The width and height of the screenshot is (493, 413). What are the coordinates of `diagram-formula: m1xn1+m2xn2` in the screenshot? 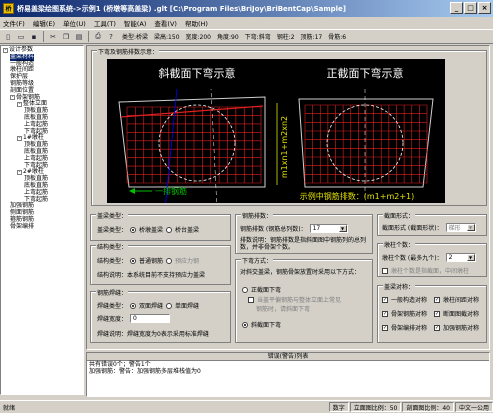 It's located at (284, 147).